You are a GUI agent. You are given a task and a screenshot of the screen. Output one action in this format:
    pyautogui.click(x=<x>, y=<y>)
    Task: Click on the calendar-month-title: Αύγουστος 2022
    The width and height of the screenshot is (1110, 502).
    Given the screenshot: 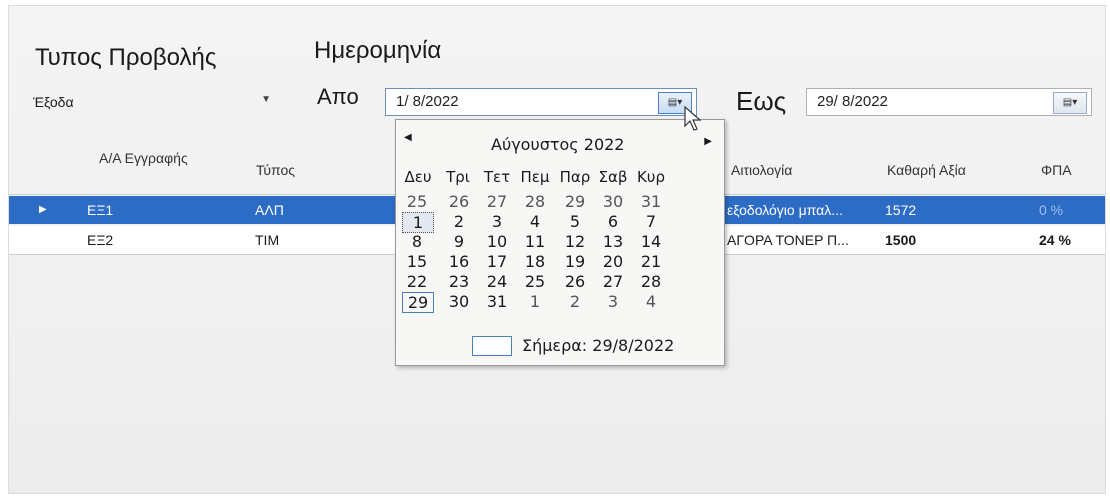 What is the action you would take?
    pyautogui.click(x=557, y=144)
    